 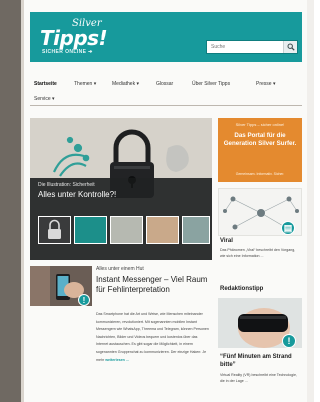 What do you see at coordinates (260, 174) in the screenshot?
I see `promo-bottom-text: Gemeinsam. Informativ. Sicher.` at bounding box center [260, 174].